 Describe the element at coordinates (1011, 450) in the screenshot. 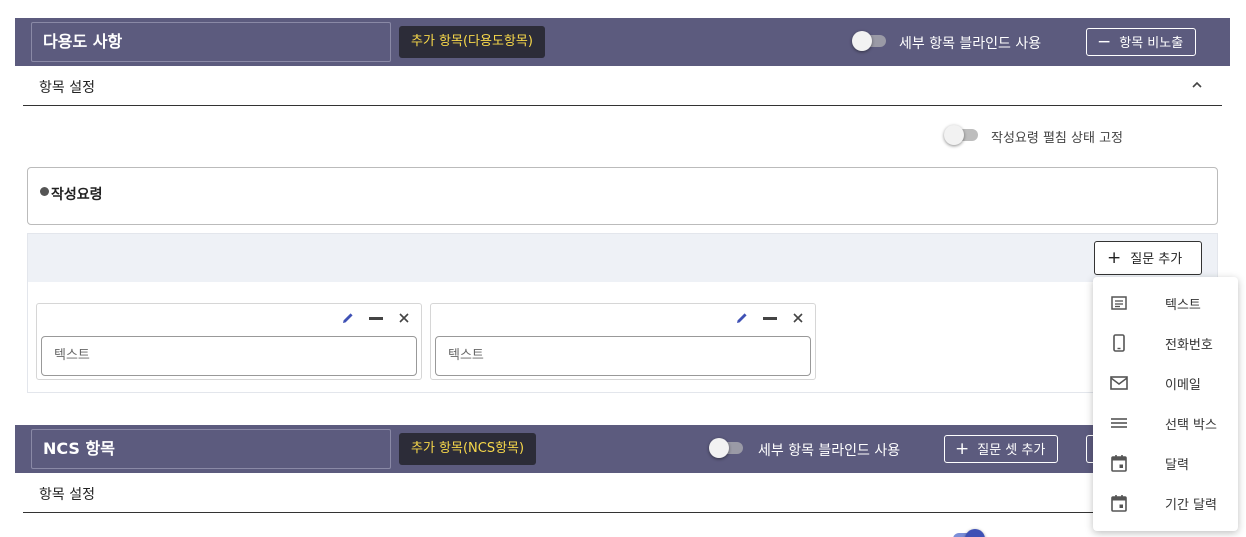

I see `add-question-set-label: 질문 셋 추가` at that location.